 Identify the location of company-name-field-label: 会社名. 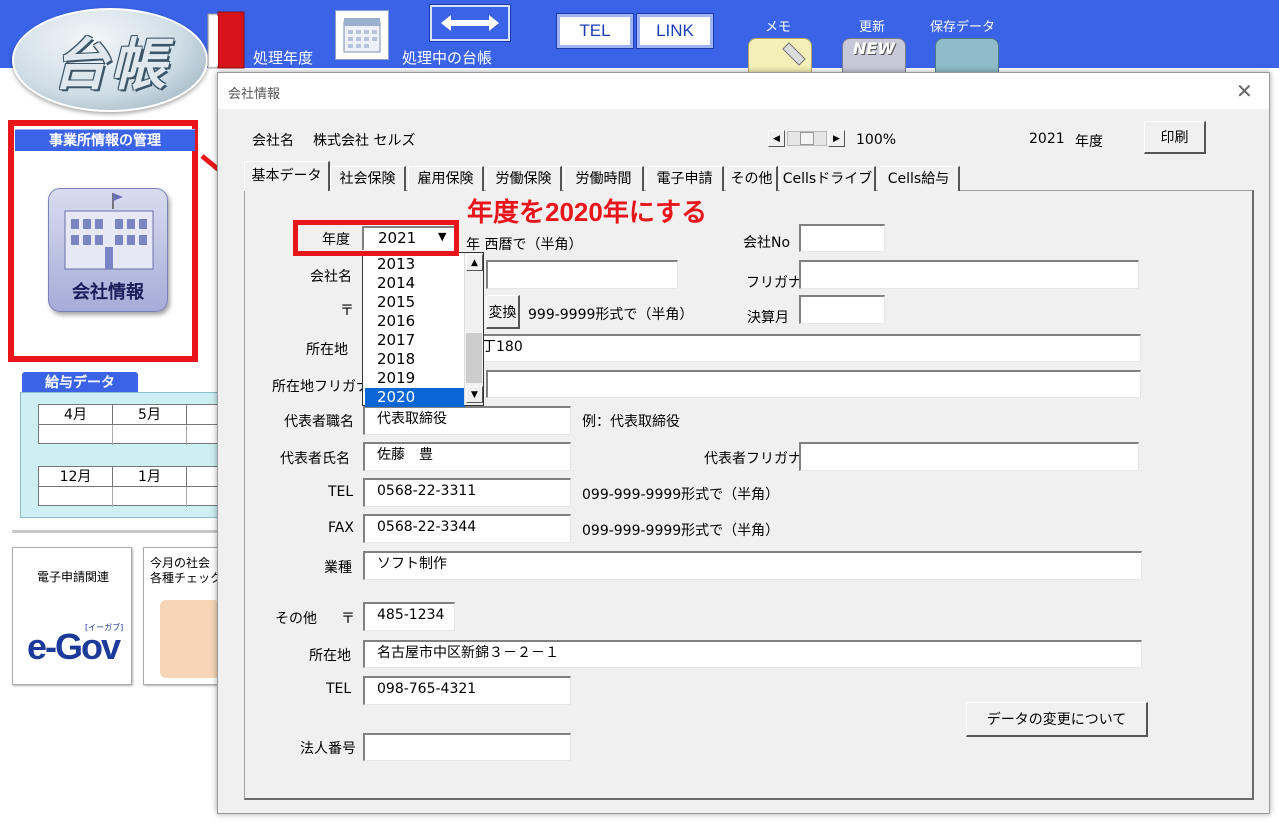
(331, 277).